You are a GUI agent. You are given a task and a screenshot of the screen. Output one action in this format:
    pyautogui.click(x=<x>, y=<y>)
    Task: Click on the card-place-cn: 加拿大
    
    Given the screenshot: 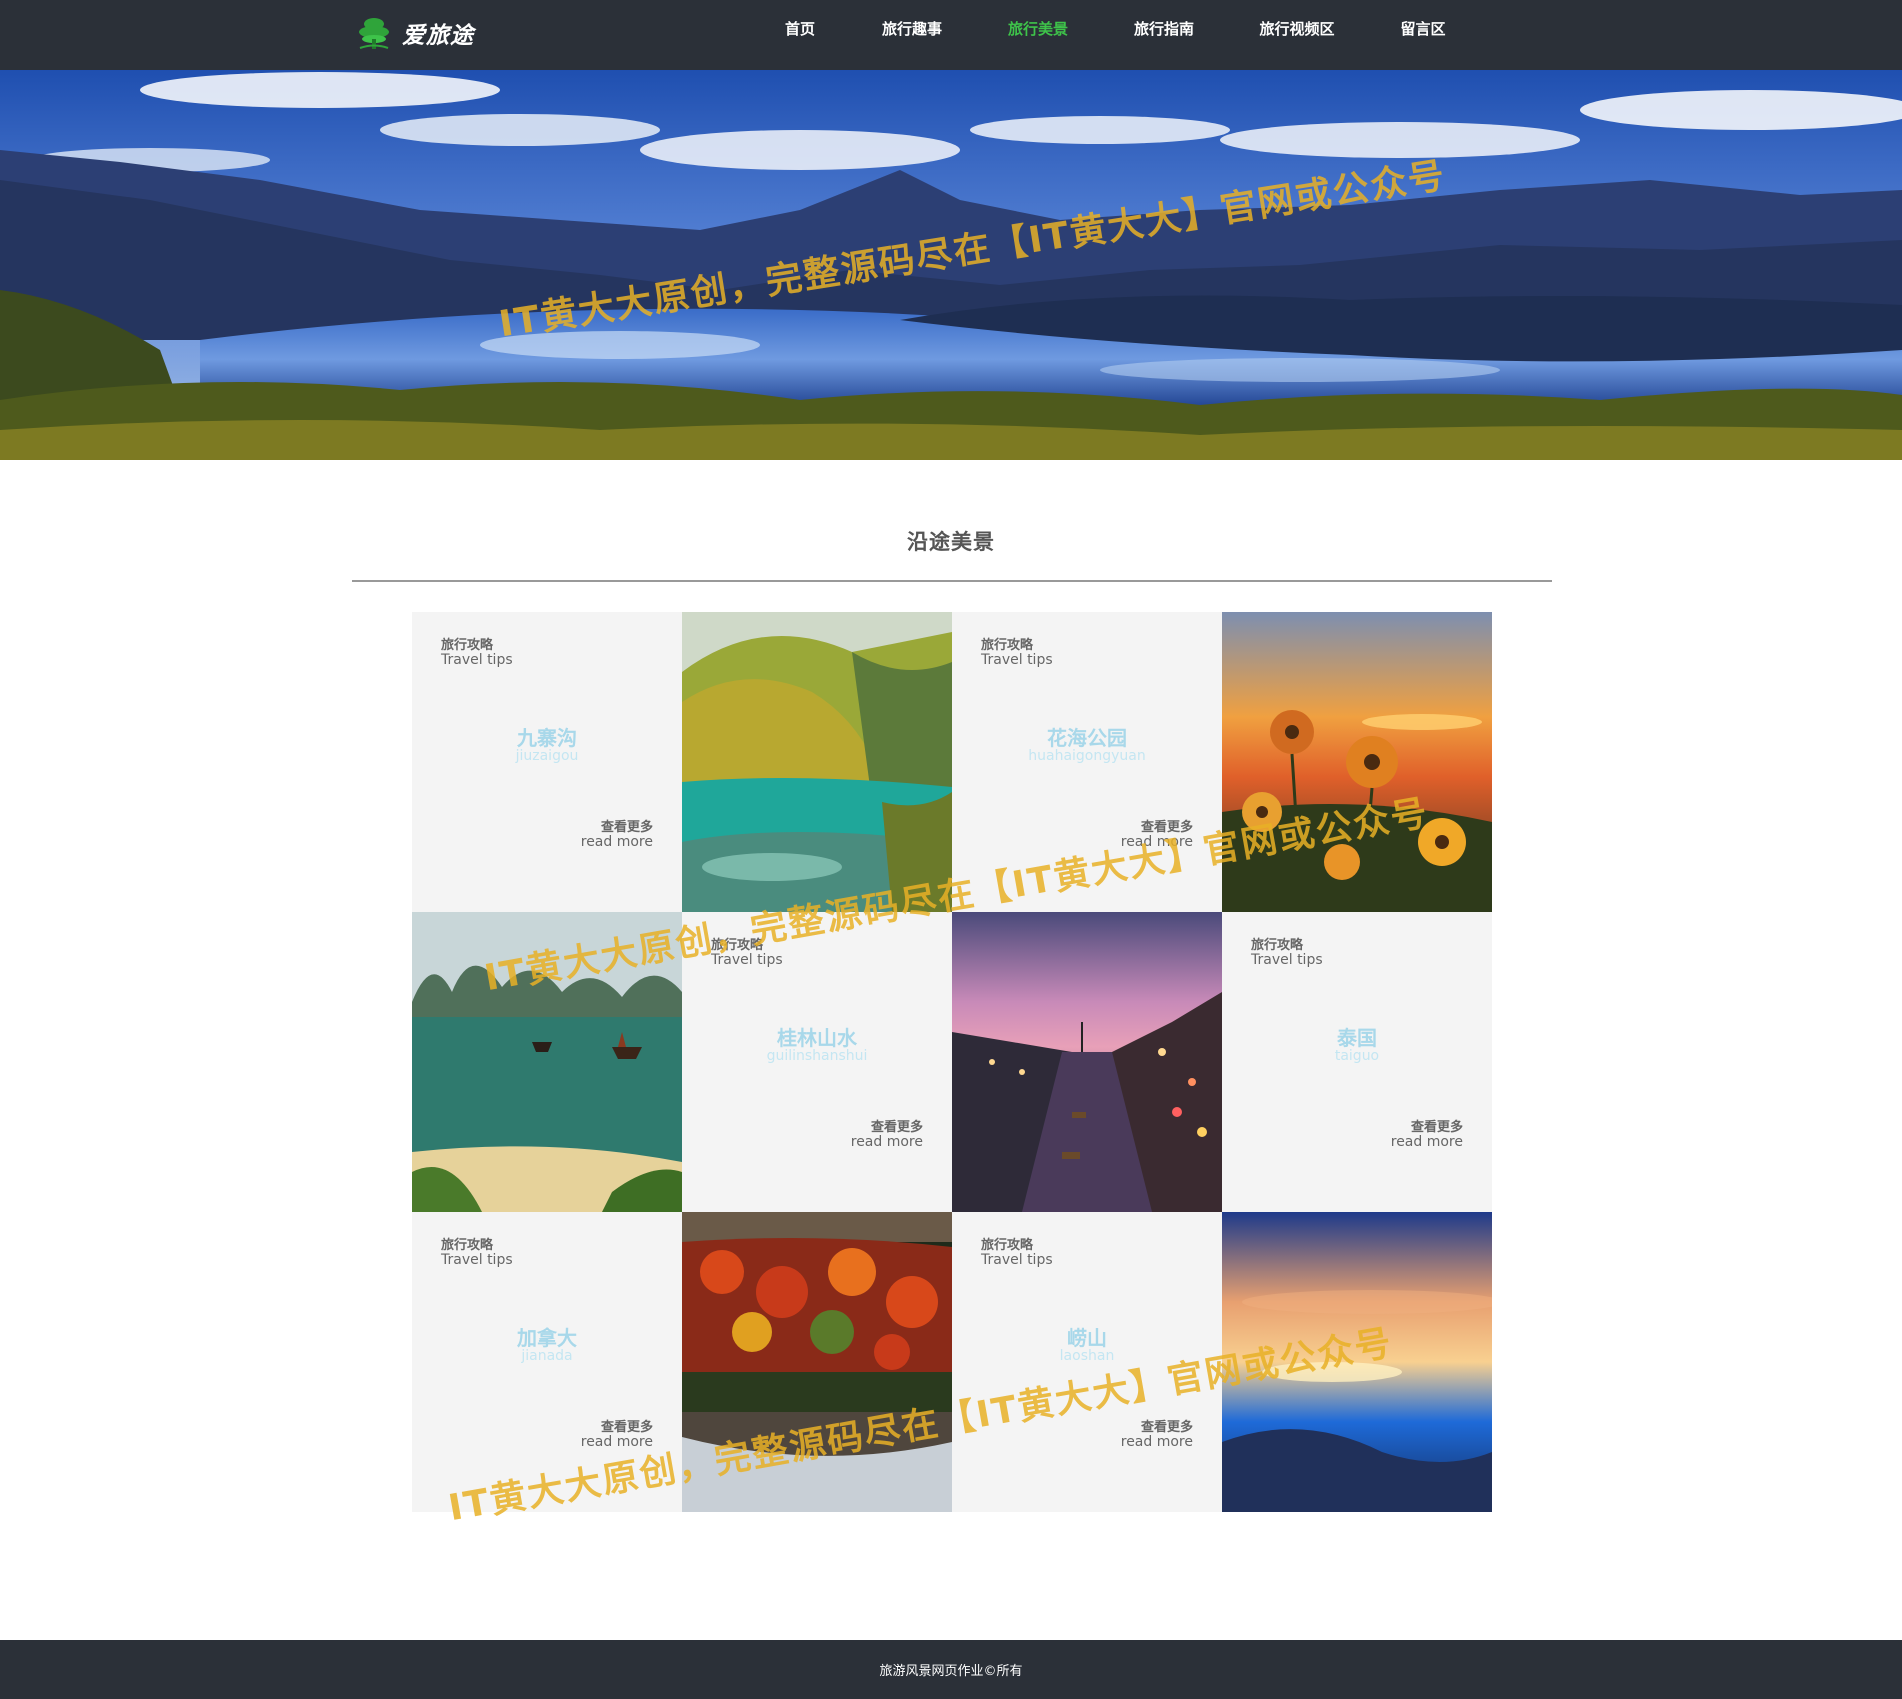 What is the action you would take?
    pyautogui.click(x=547, y=1338)
    